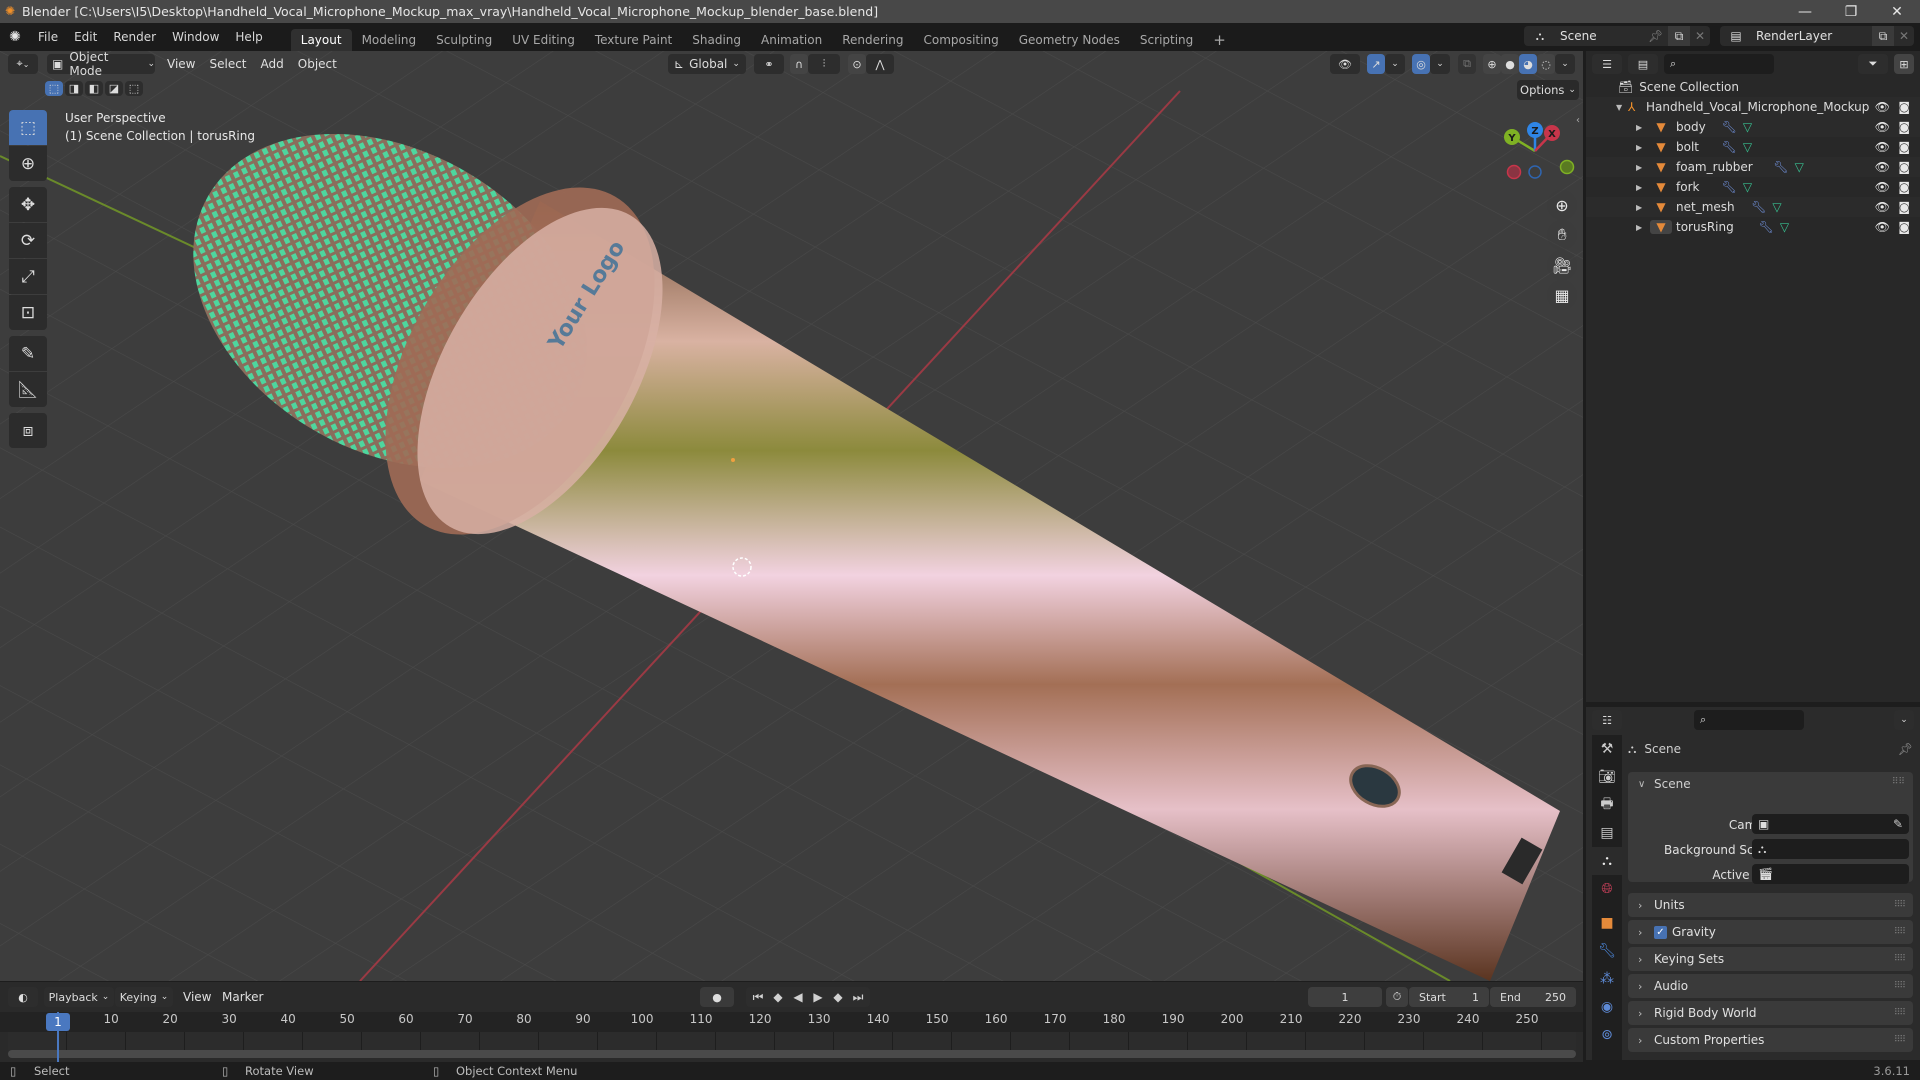 The width and height of the screenshot is (1920, 1080). I want to click on tab-shading: Shading, so click(716, 40).